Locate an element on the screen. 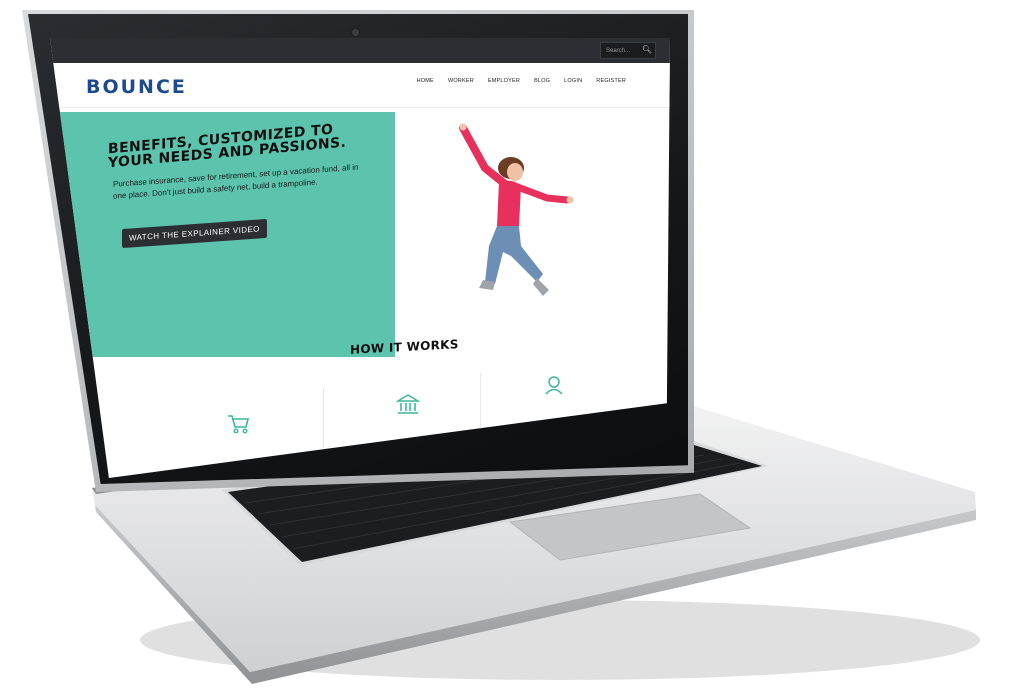 The width and height of the screenshot is (1013, 697). nav-worker: WORKER is located at coordinates (461, 81).